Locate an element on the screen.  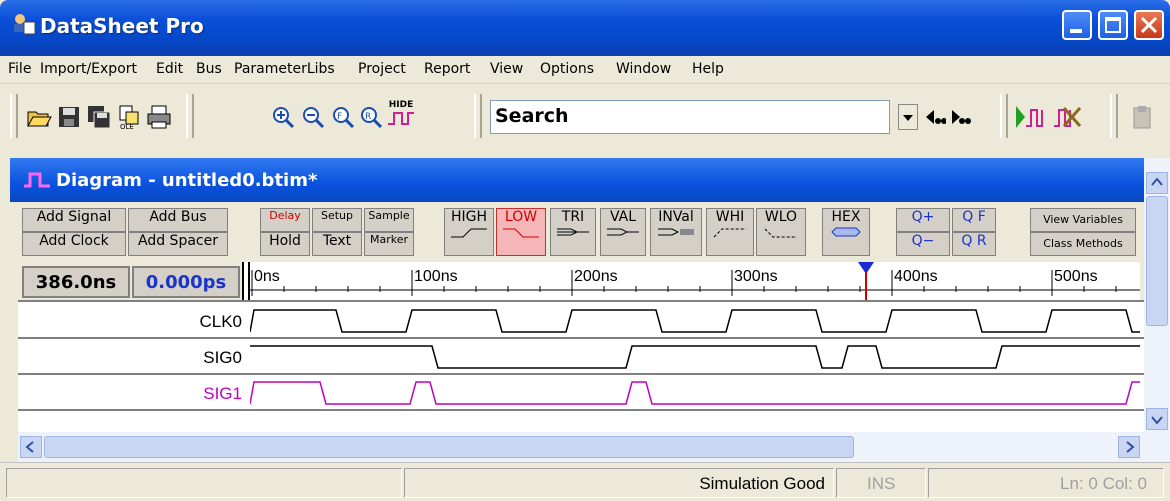
vertical-scroll-thumb is located at coordinates (1157, 261).